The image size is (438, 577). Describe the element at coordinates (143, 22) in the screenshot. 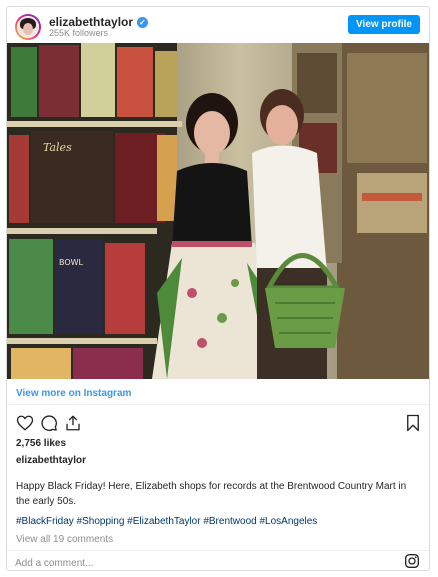

I see `verified-badge-icon: ✓` at that location.